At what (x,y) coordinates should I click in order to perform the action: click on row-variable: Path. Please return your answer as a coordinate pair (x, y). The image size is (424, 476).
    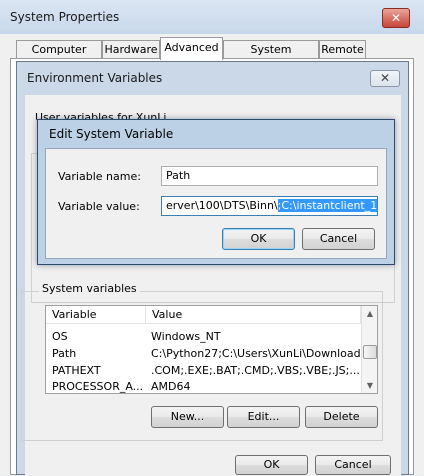
    Looking at the image, I should click on (64, 353).